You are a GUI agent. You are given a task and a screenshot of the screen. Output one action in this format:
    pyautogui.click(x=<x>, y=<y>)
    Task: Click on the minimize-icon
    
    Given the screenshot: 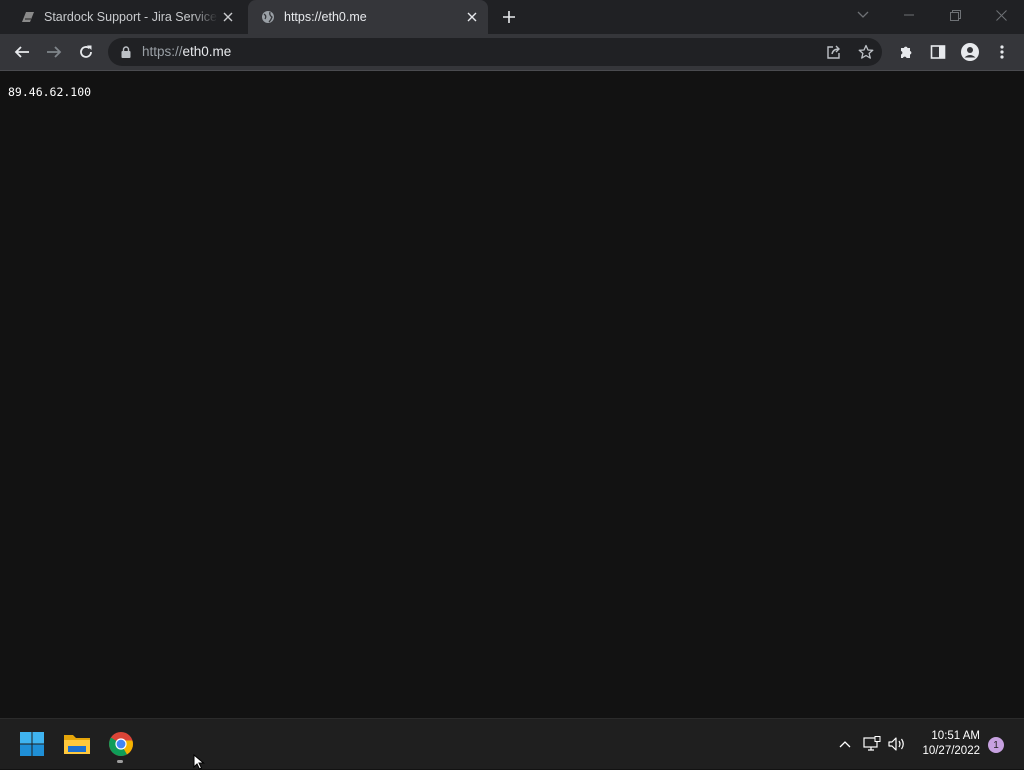 What is the action you would take?
    pyautogui.click(x=909, y=15)
    